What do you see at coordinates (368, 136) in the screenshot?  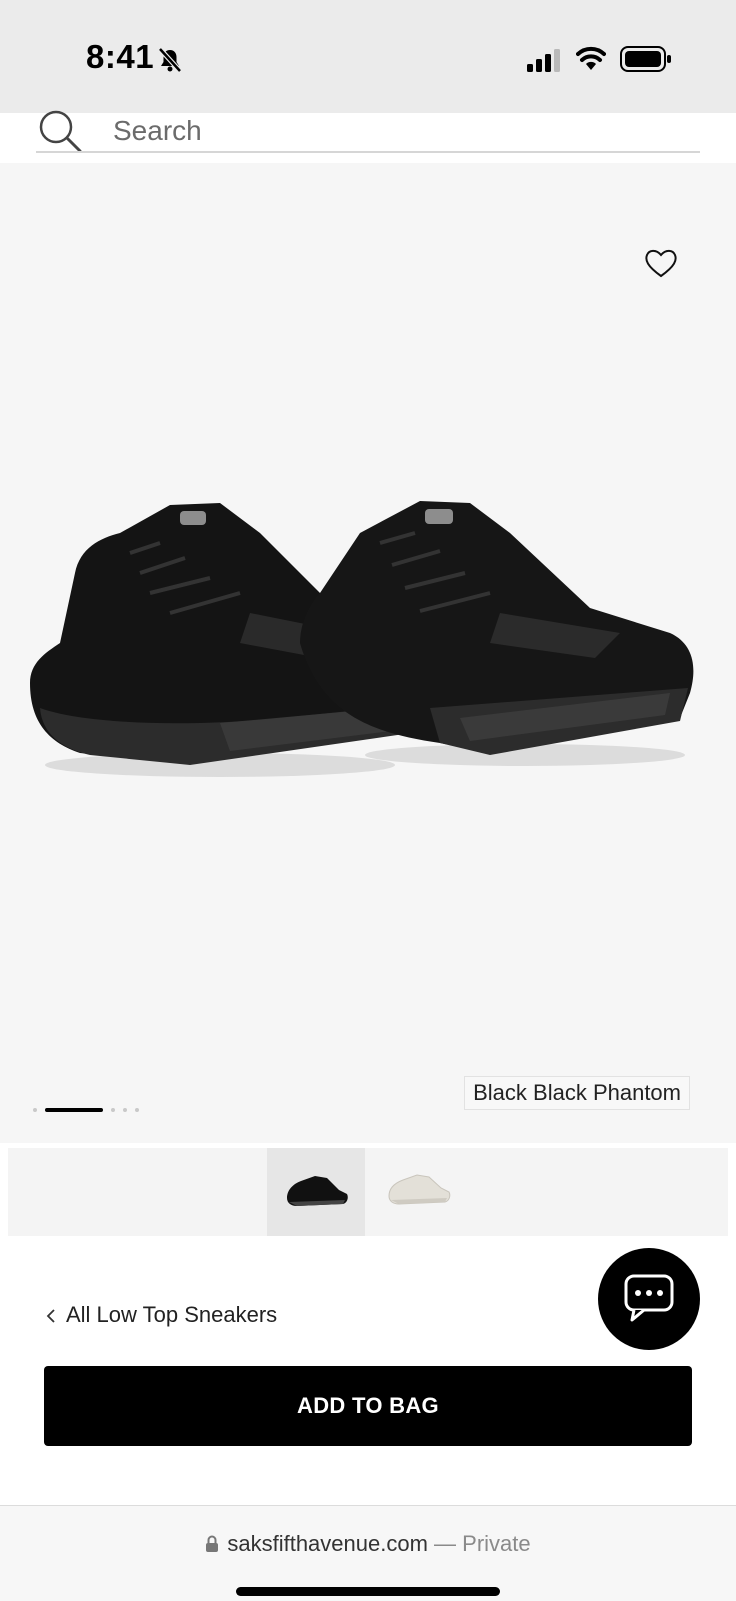 I see `search-bar: Search` at bounding box center [368, 136].